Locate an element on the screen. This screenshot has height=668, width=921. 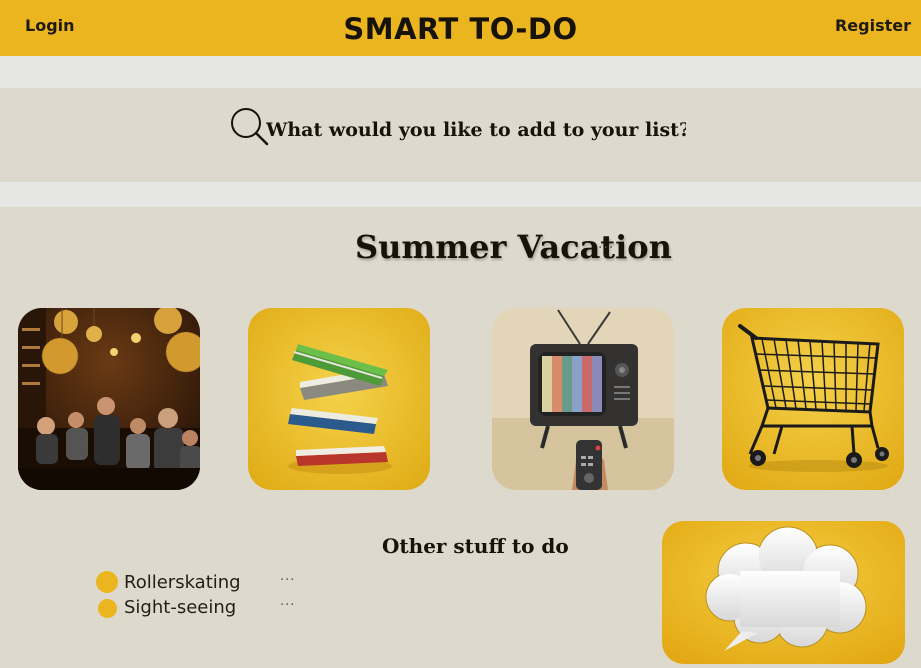
speech-bubble-tile is located at coordinates (783, 592).